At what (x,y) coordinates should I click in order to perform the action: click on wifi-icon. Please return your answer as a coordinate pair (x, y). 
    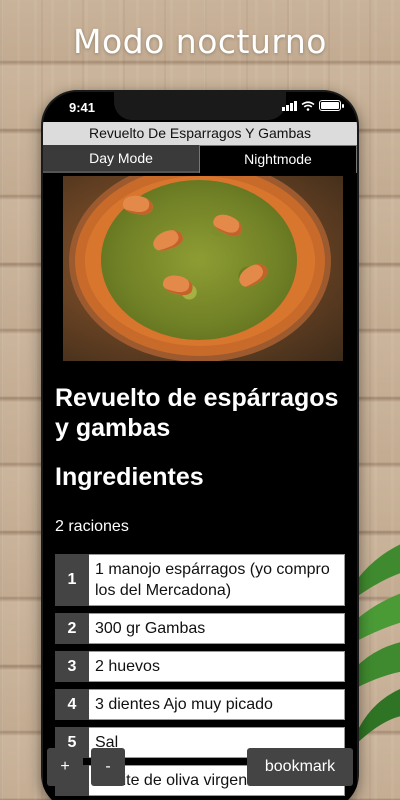
    Looking at the image, I should click on (308, 105).